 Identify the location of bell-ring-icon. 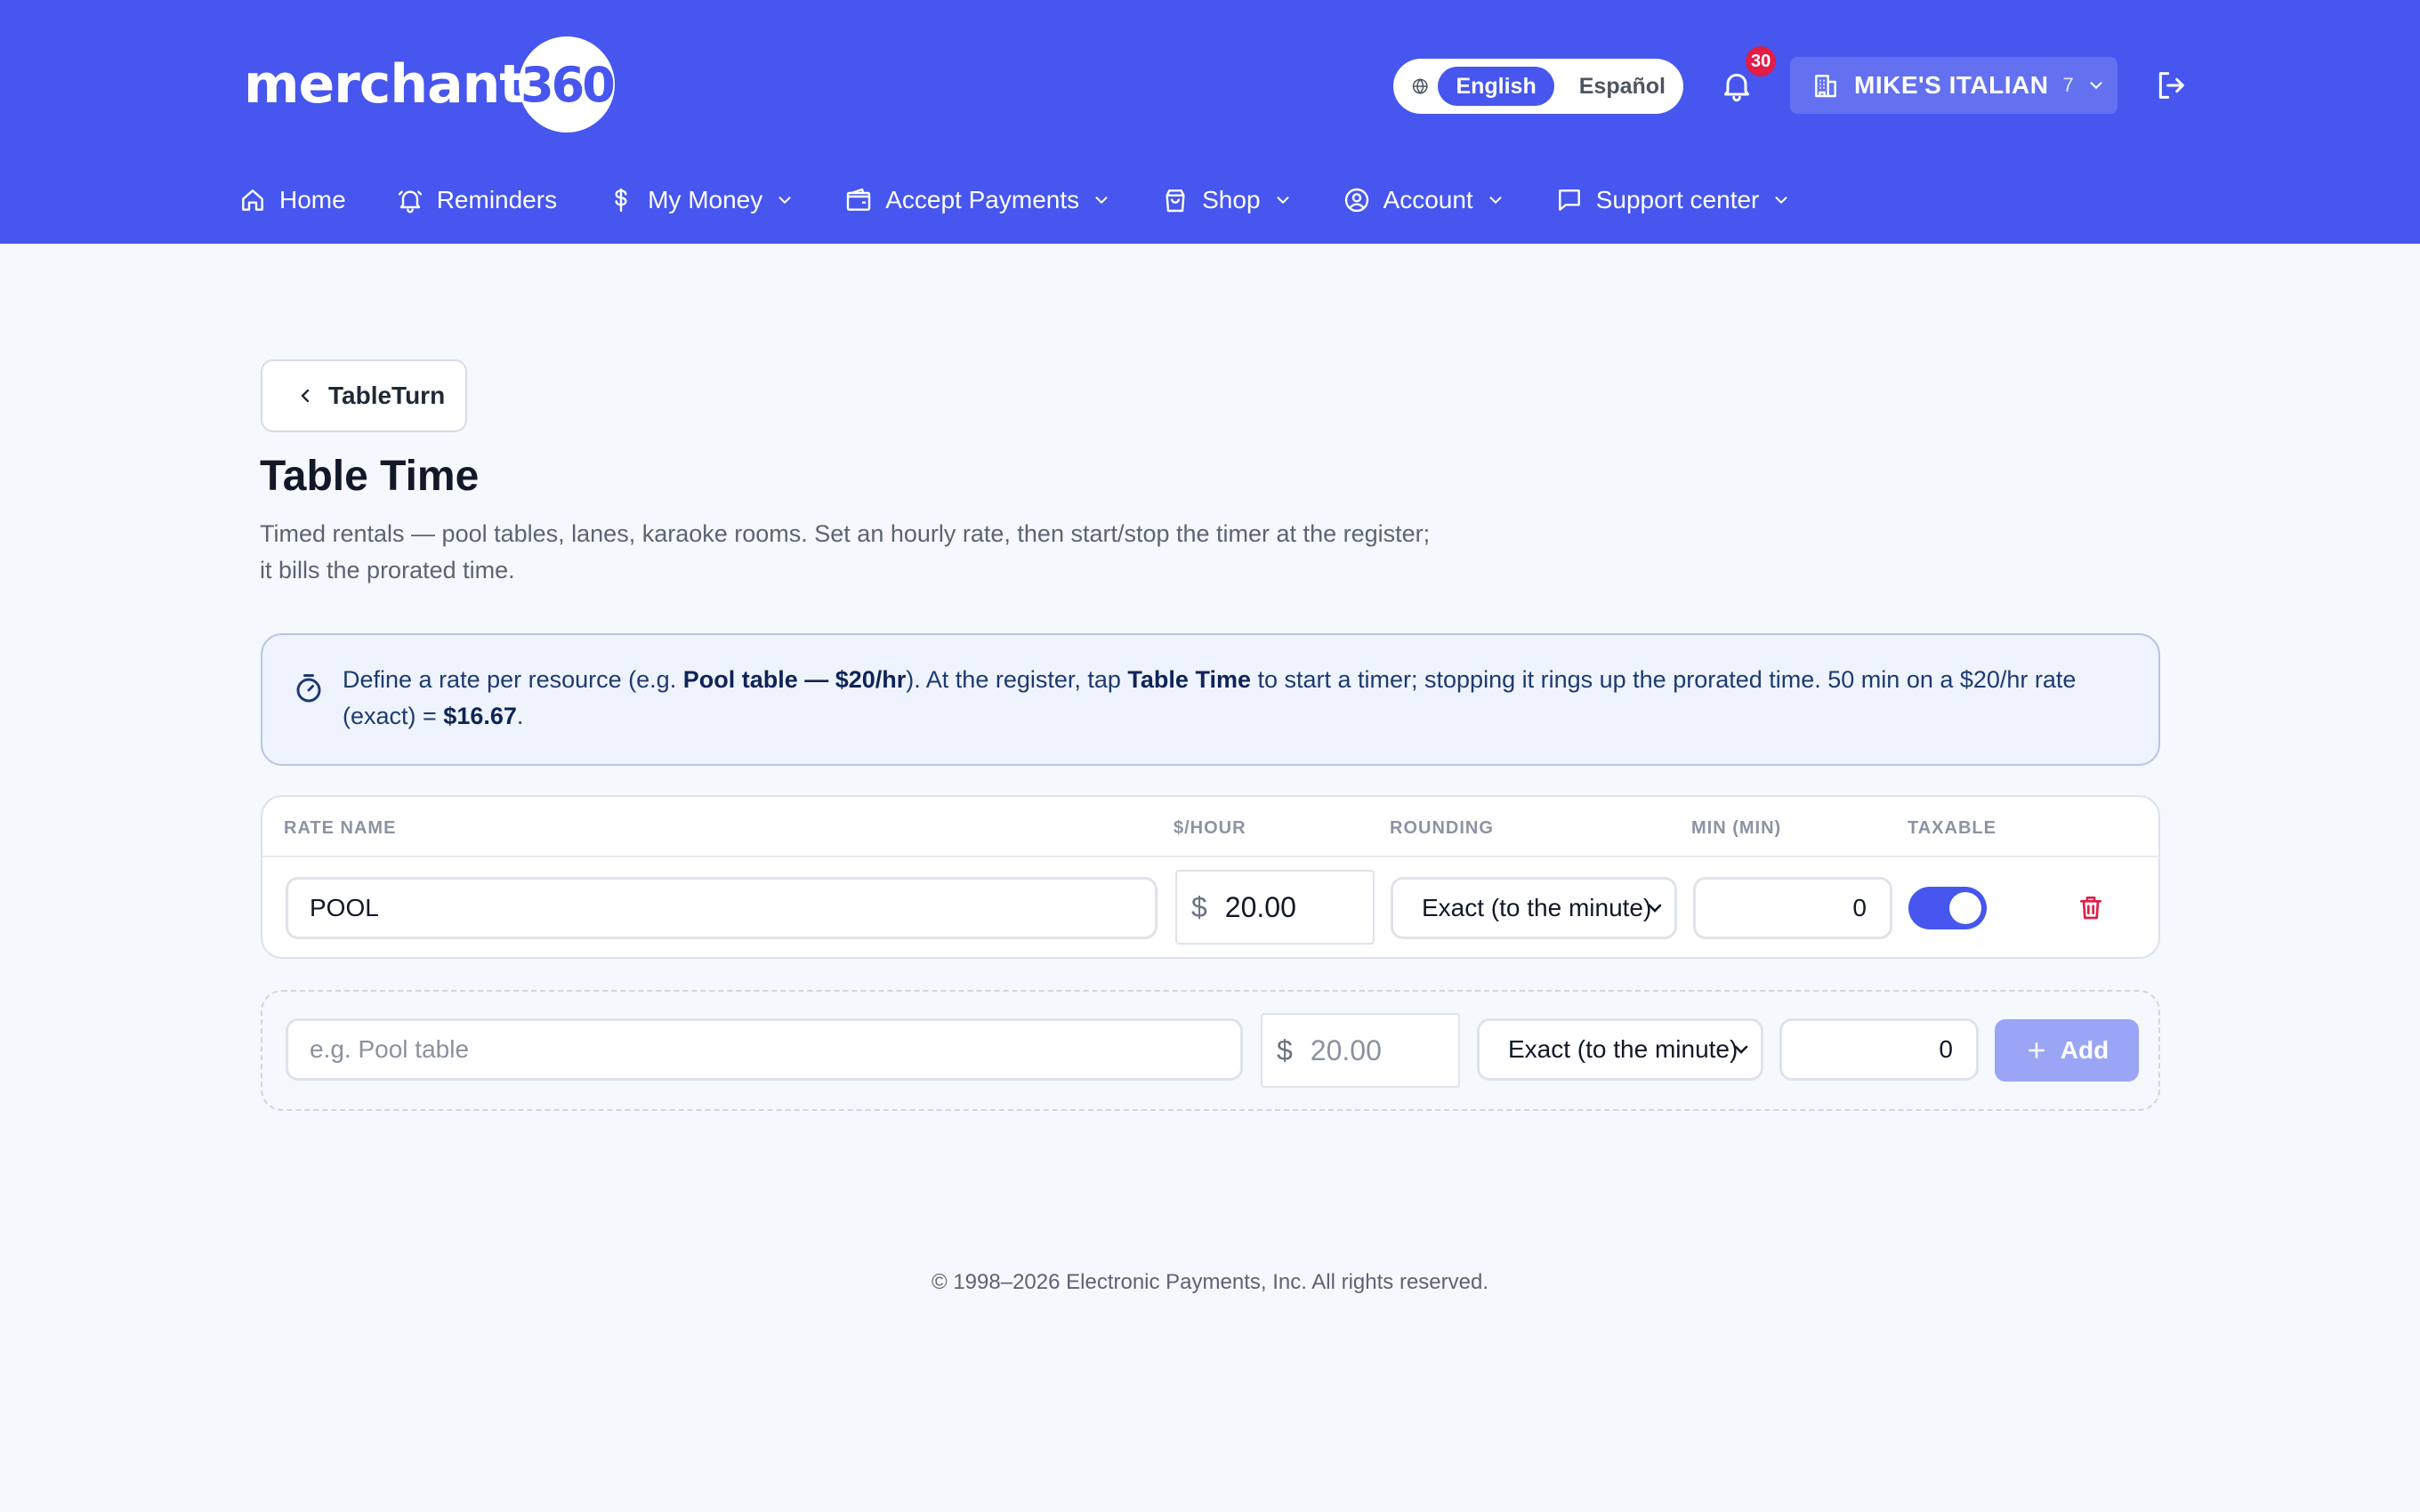
(410, 201).